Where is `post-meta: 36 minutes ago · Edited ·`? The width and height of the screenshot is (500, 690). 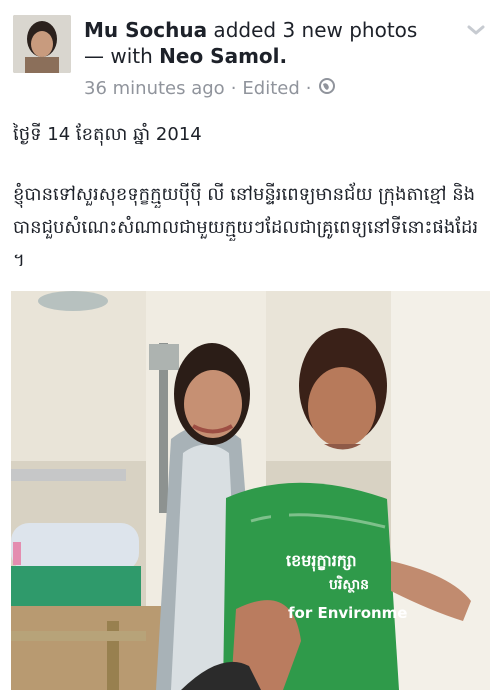 post-meta: 36 minutes ago · Edited · is located at coordinates (274, 88).